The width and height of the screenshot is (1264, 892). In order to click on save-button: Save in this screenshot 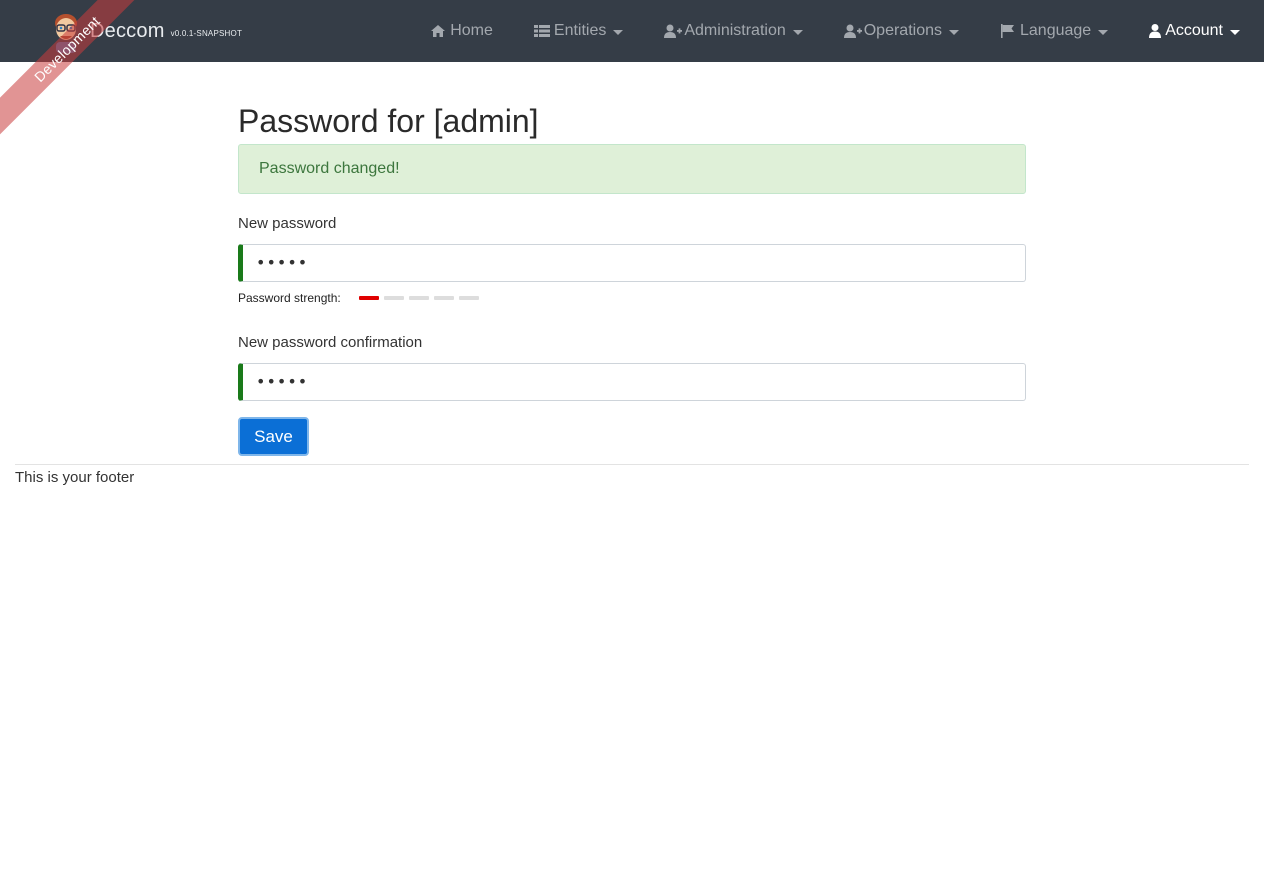, I will do `click(273, 436)`.